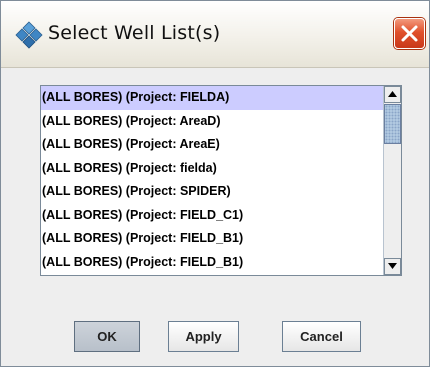 The image size is (430, 367). Describe the element at coordinates (212, 145) in the screenshot. I see `list-item: (ALL BORES) (Project: AreaE)` at that location.